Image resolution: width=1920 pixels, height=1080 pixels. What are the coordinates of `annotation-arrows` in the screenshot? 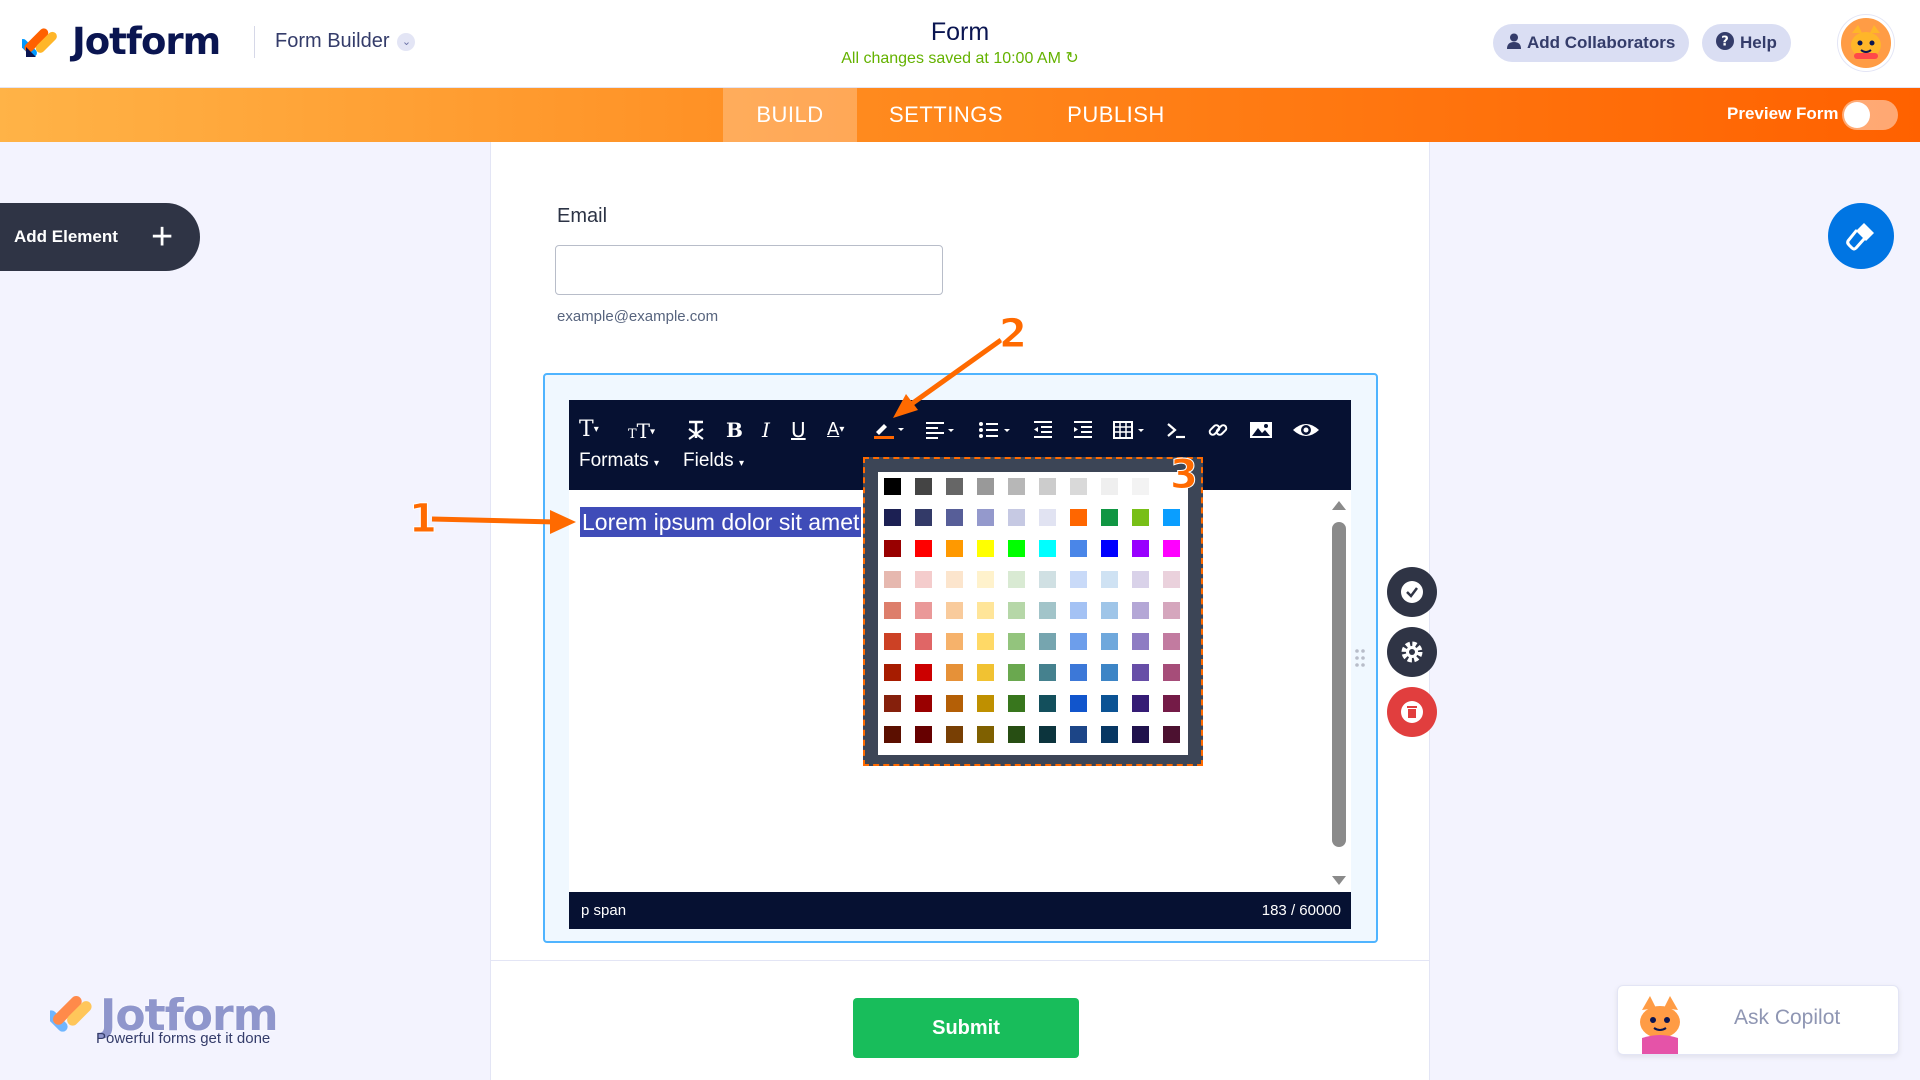 It's located at (717, 435).